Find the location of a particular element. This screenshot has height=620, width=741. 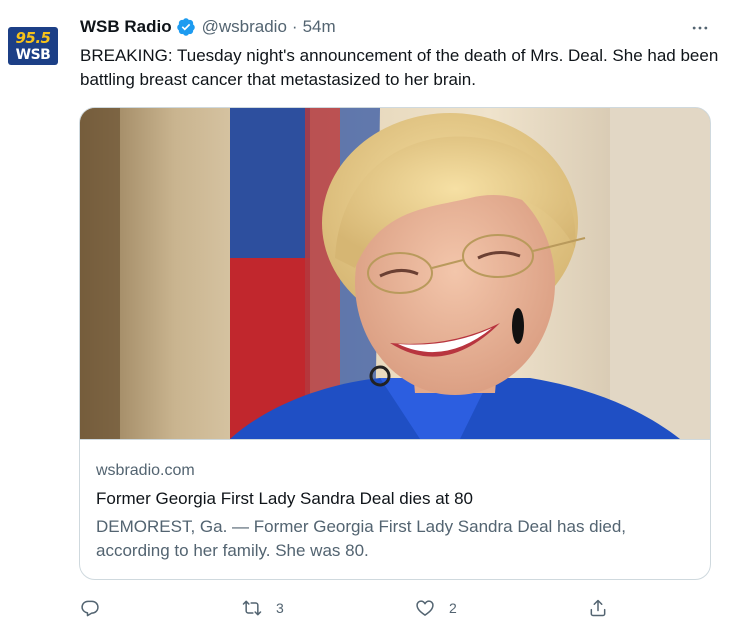

card-domain: wsbradio.com is located at coordinates (145, 470).